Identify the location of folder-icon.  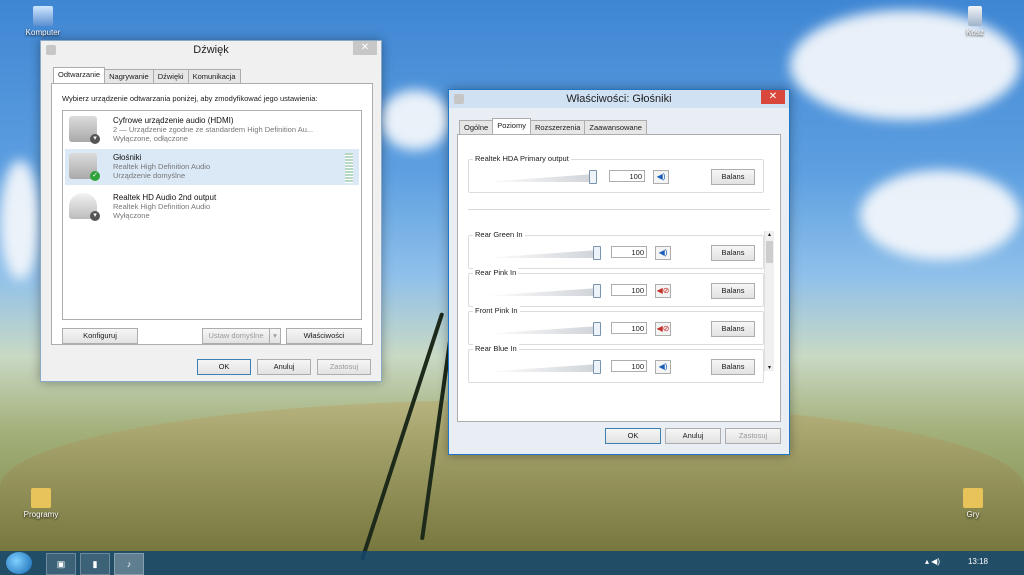
(973, 498).